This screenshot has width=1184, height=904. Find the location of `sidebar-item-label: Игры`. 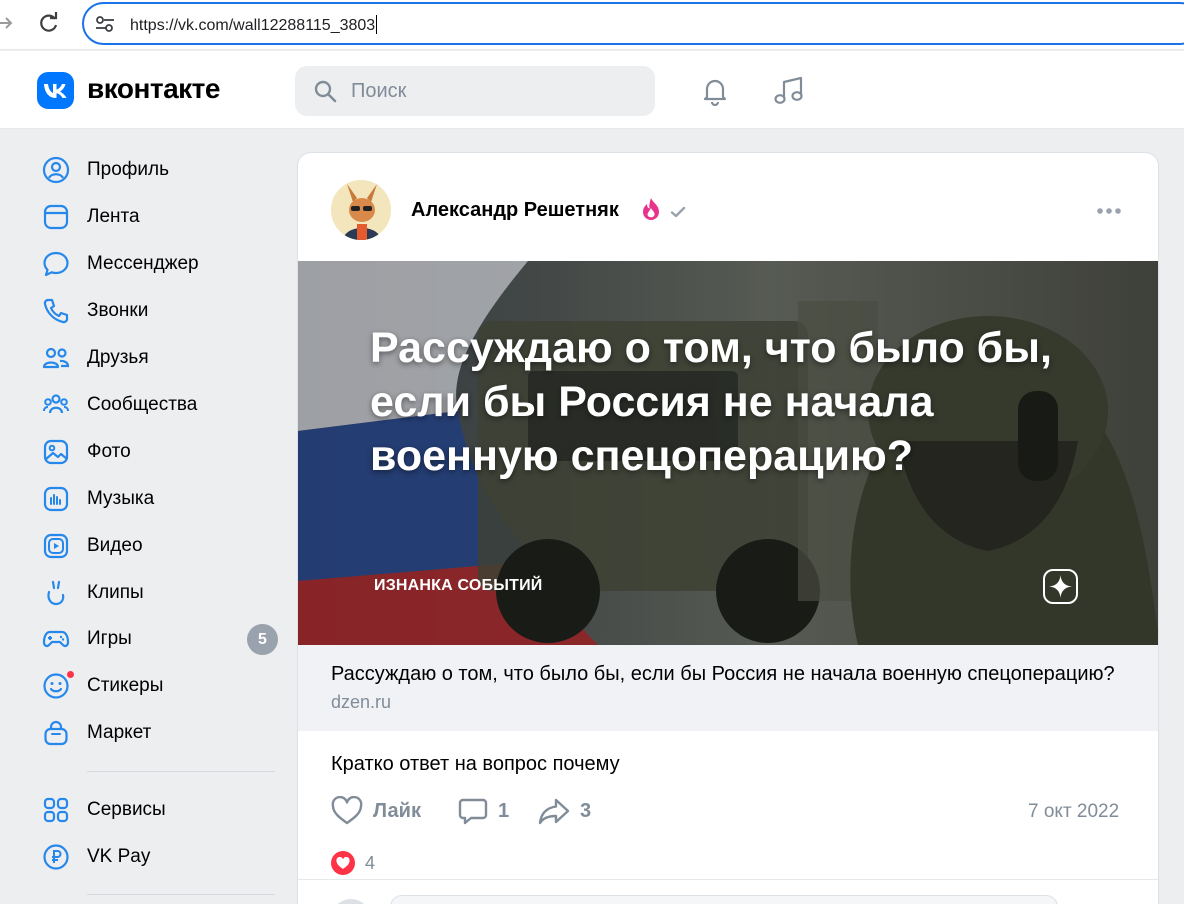

sidebar-item-label: Игры is located at coordinates (109, 638).